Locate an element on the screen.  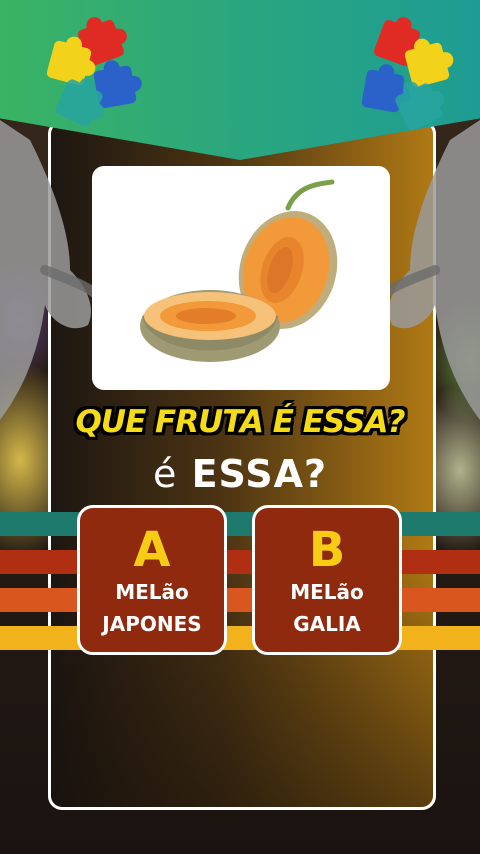
melon-photo-icon is located at coordinates (239, 270).